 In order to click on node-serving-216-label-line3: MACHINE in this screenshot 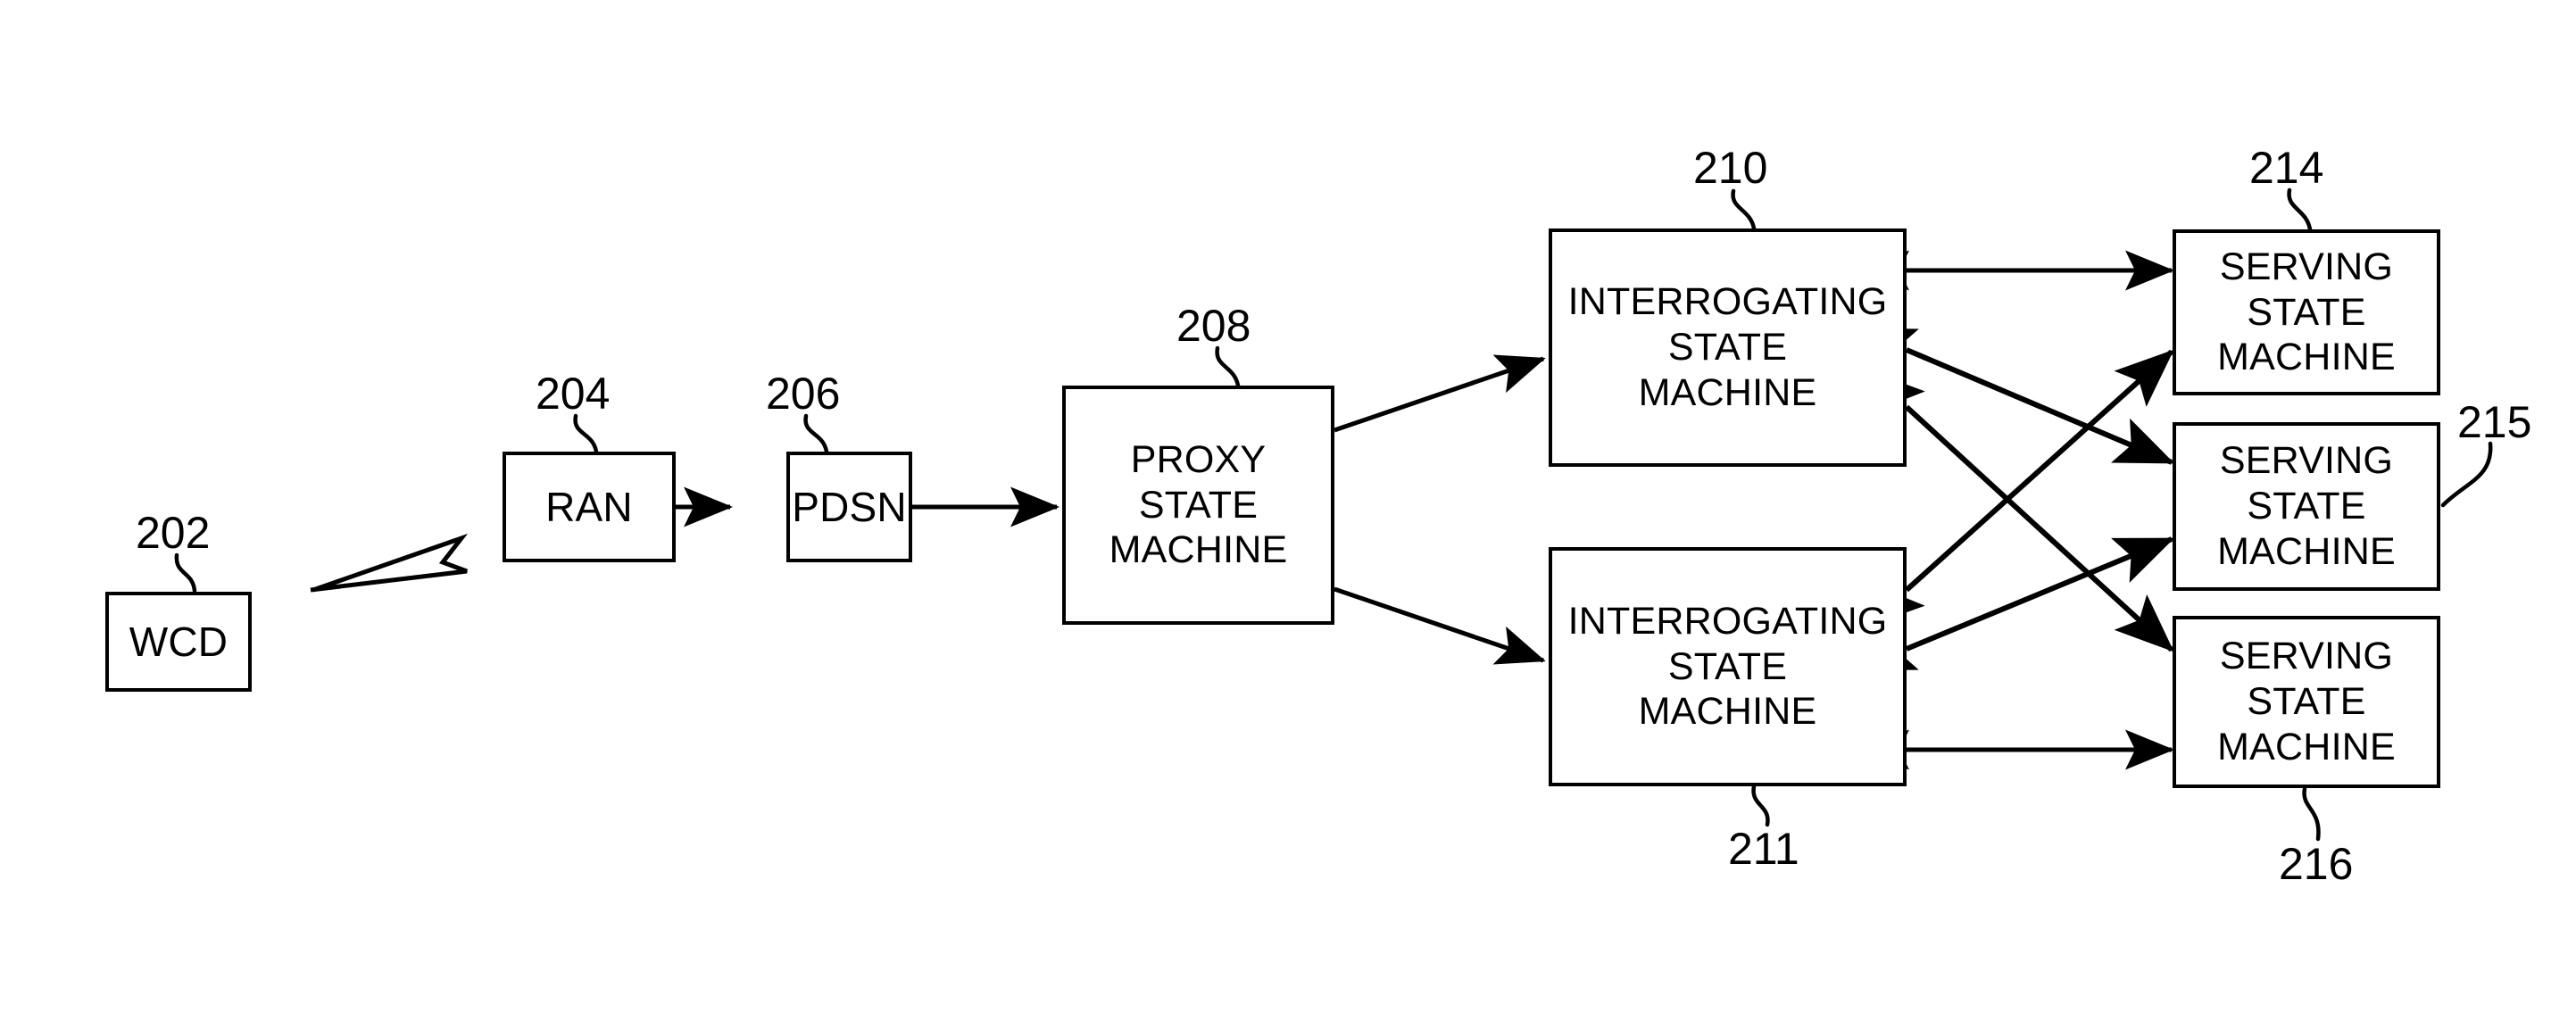, I will do `click(2307, 746)`.